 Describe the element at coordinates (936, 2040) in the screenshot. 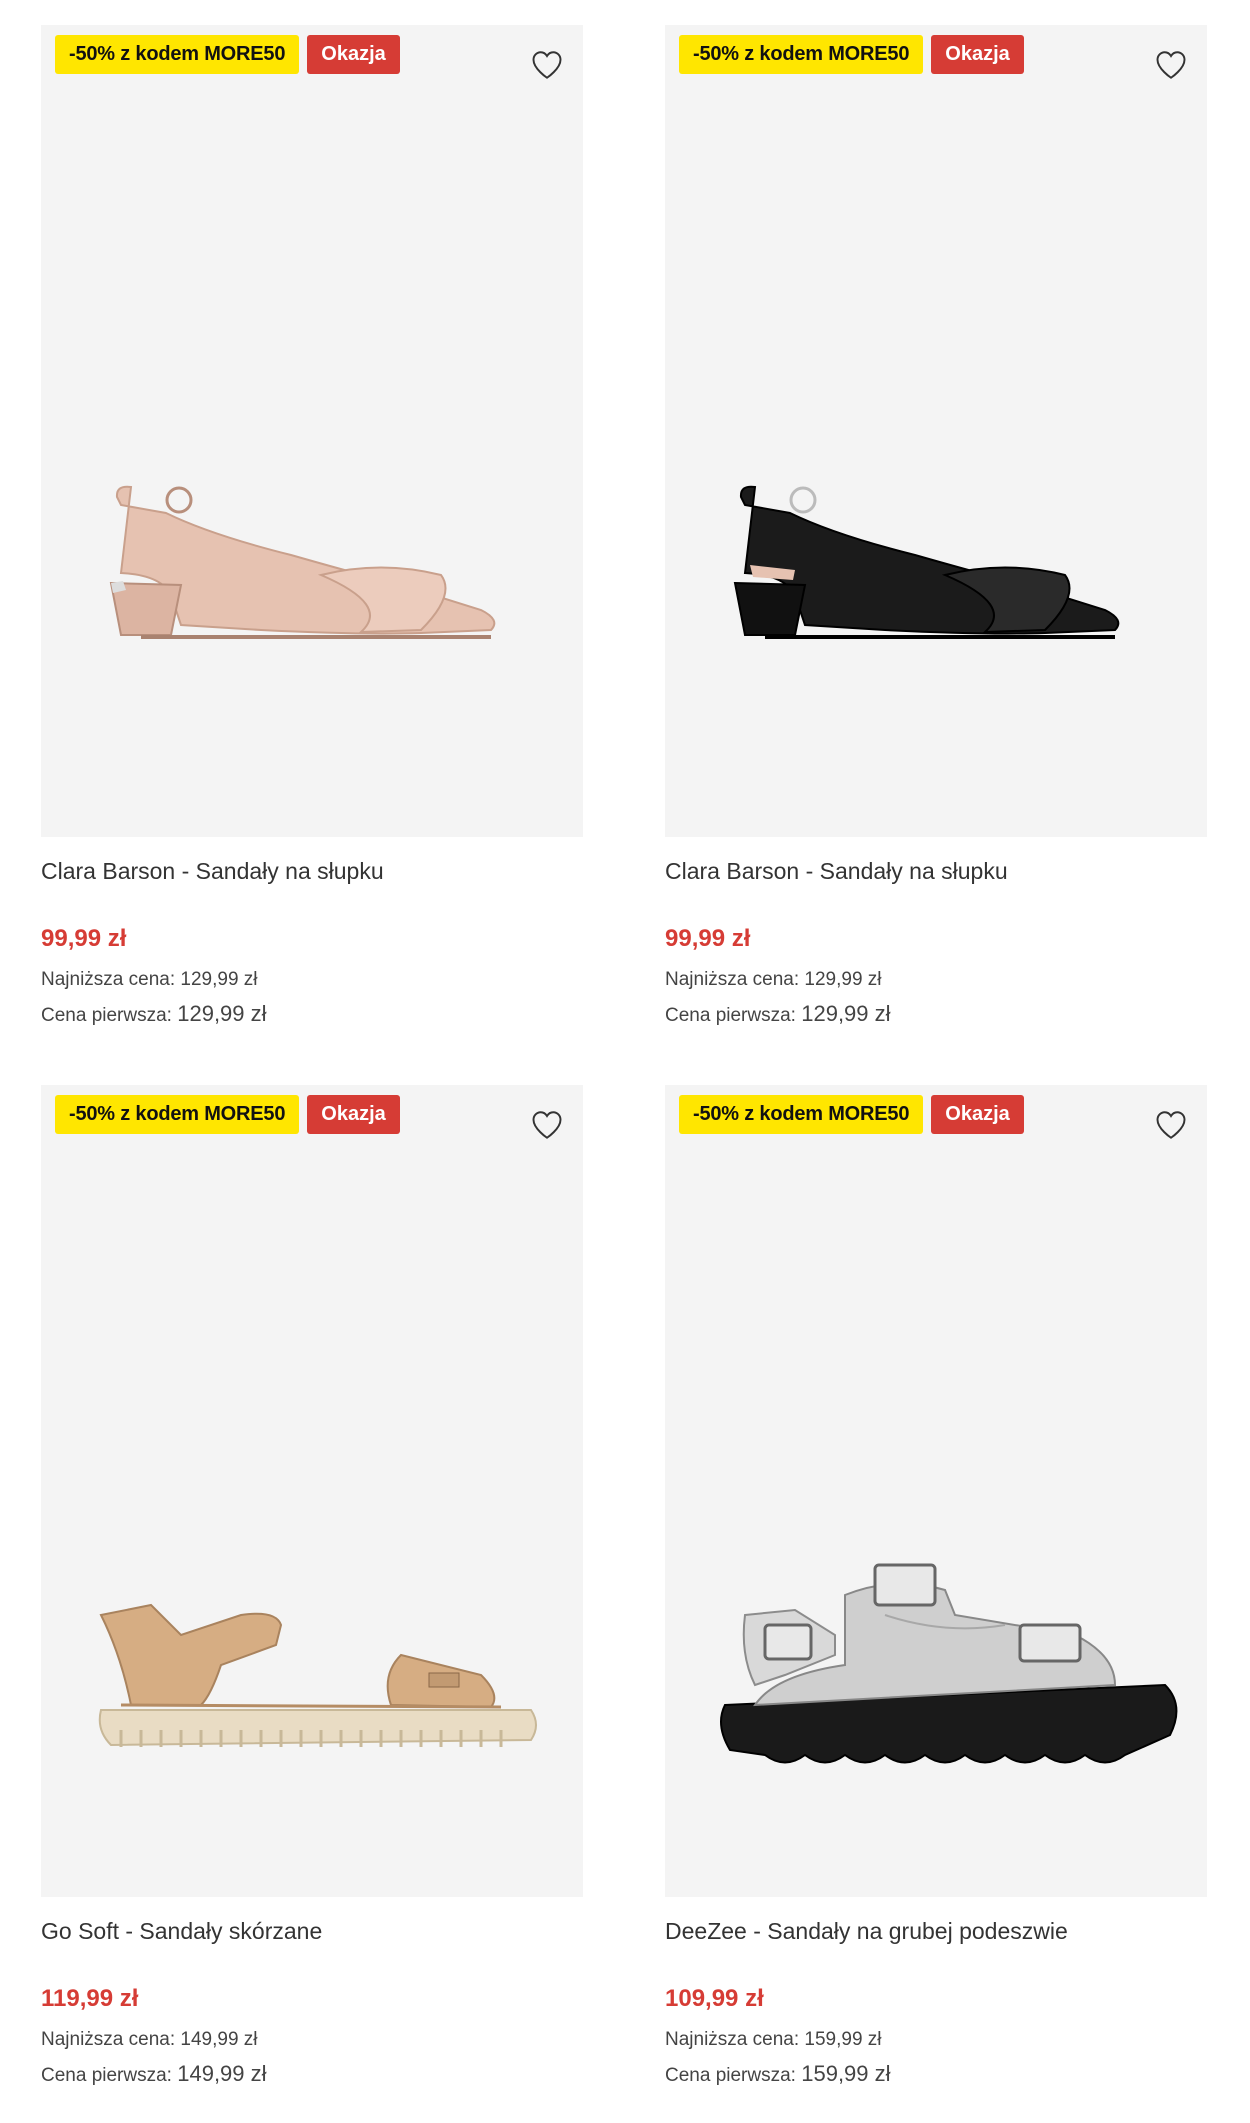

I see `lowest-price-row: Najniższa cena: 159,99 zł` at that location.